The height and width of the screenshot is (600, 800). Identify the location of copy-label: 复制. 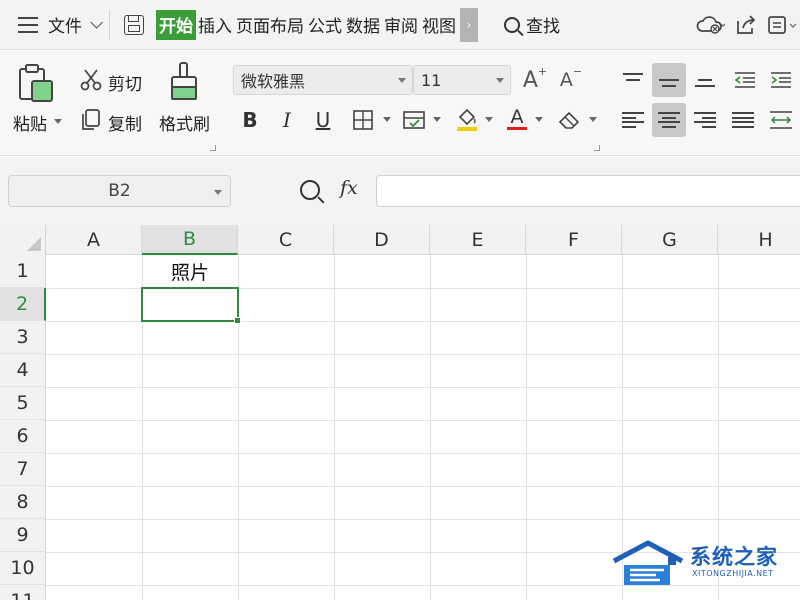
(125, 122).